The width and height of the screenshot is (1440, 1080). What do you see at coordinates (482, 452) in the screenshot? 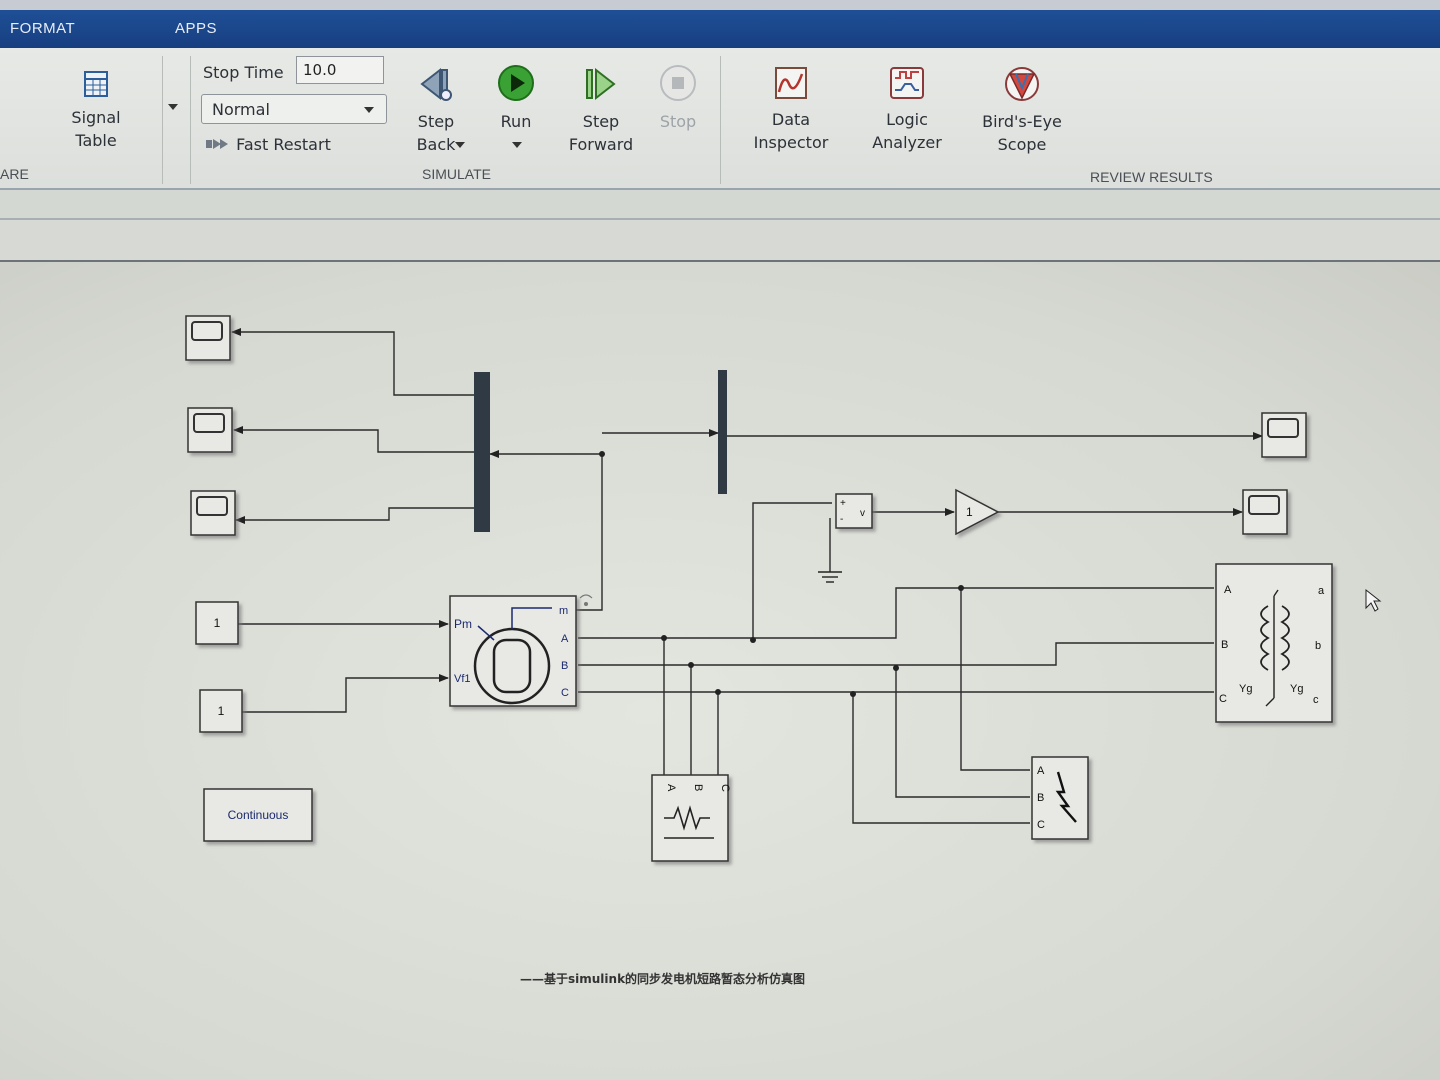
I see `bus-selector-left` at bounding box center [482, 452].